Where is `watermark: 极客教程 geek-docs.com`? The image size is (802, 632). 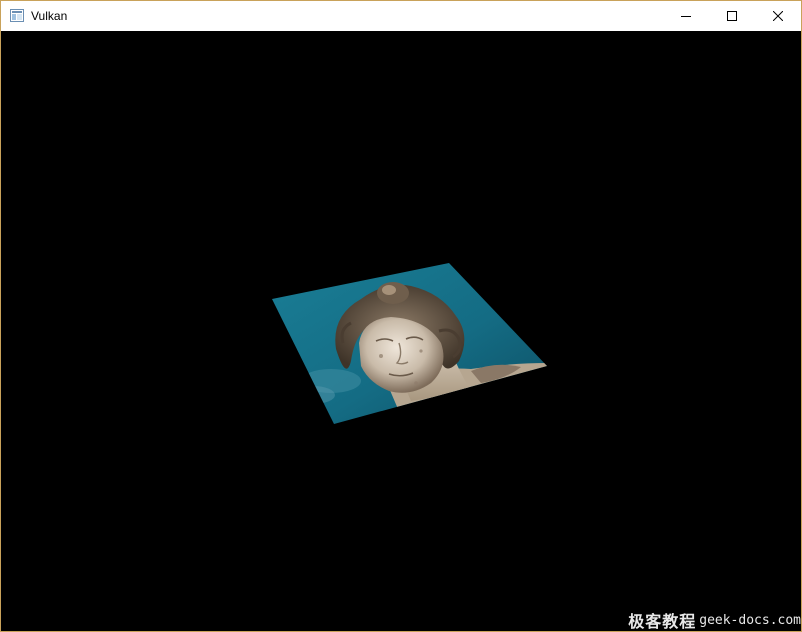 watermark: 极客教程 geek-docs.com is located at coordinates (714, 620).